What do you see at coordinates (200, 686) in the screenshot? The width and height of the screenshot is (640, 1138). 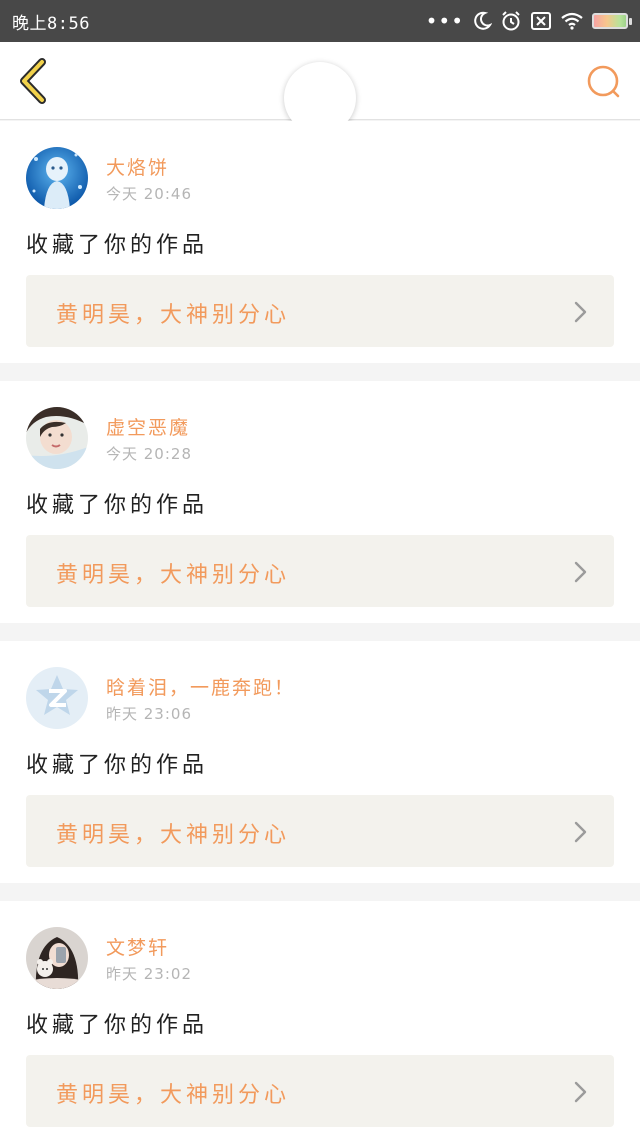 I see `username: 晗着泪，一鹿奔跑！` at bounding box center [200, 686].